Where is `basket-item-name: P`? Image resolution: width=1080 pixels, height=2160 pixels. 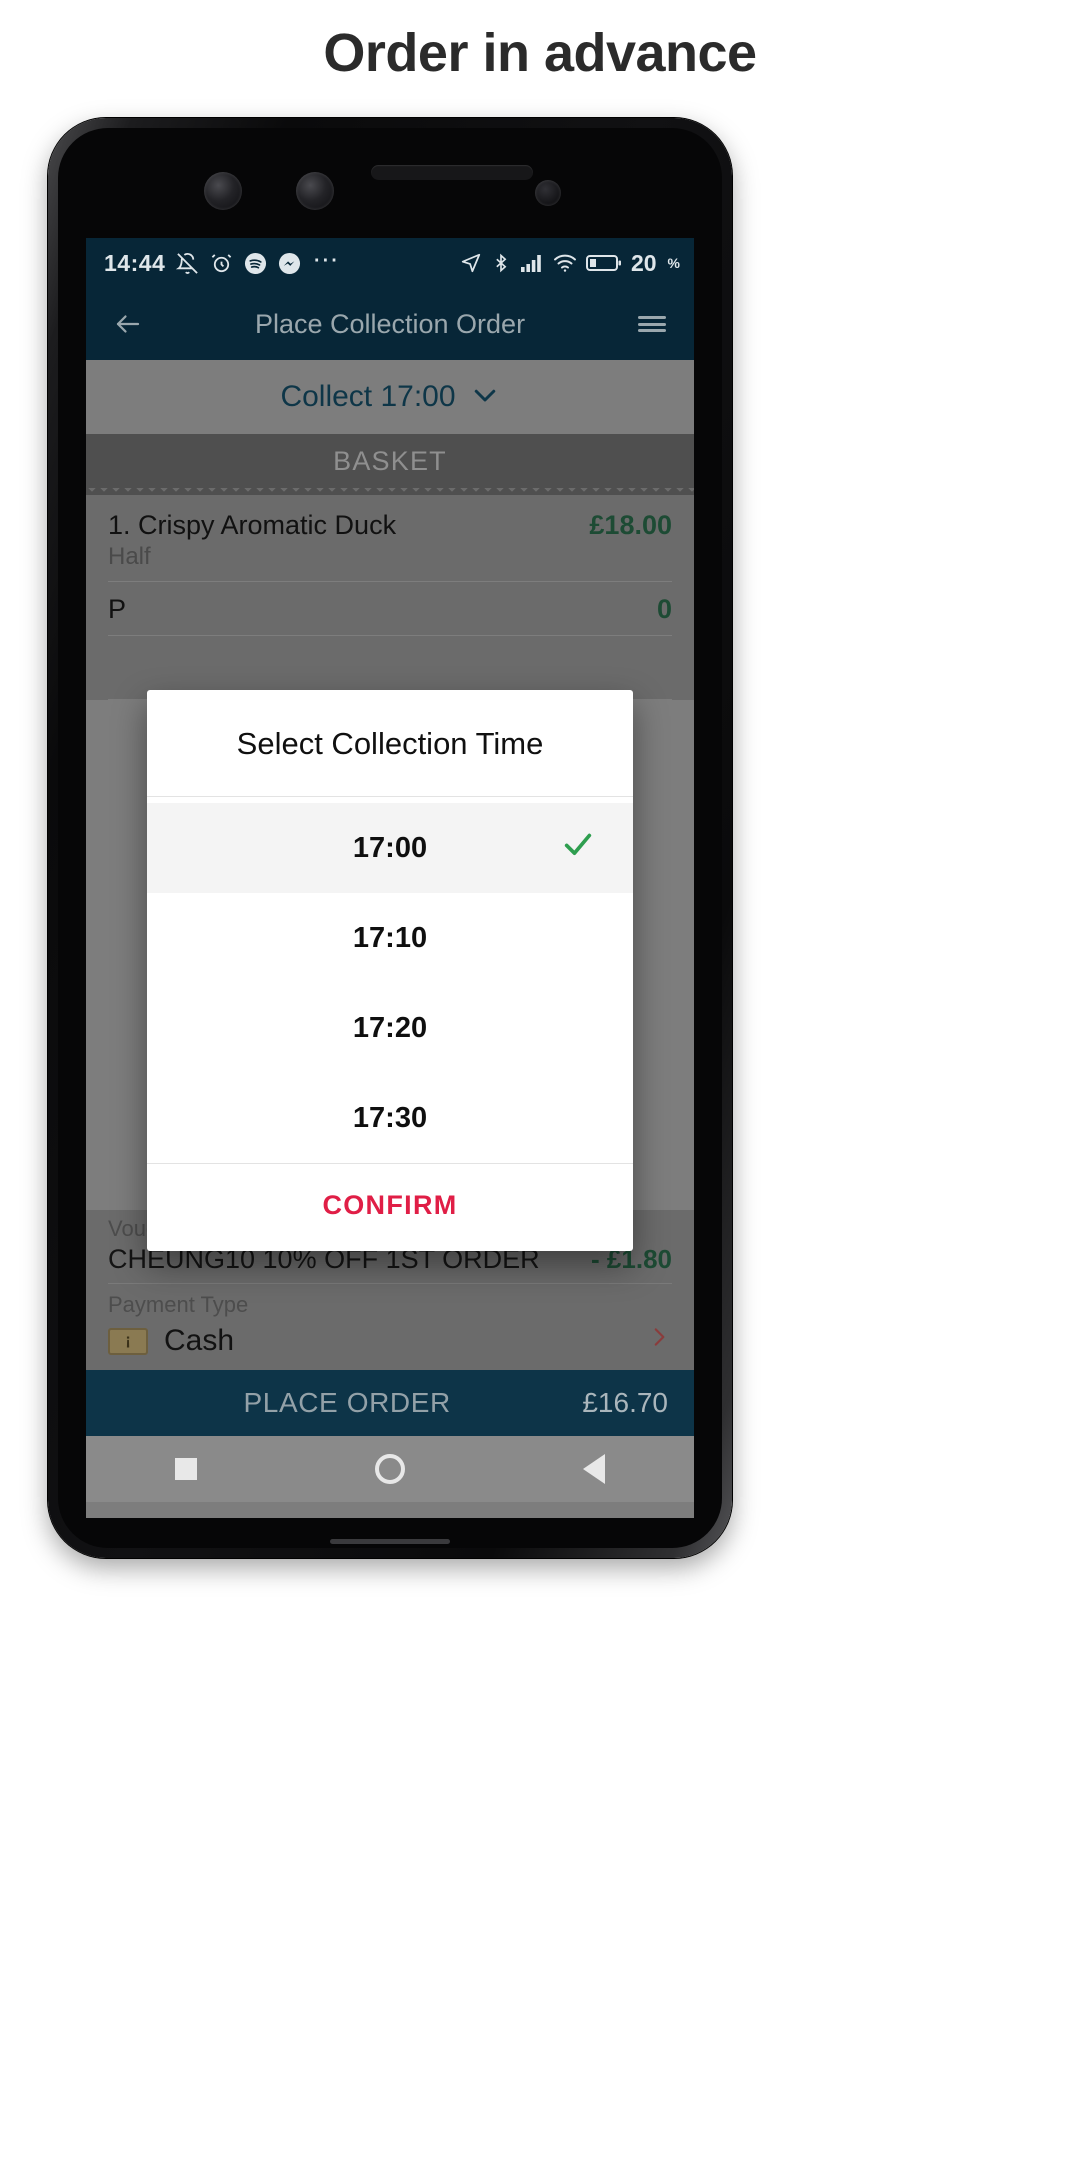 basket-item-name: P is located at coordinates (117, 609).